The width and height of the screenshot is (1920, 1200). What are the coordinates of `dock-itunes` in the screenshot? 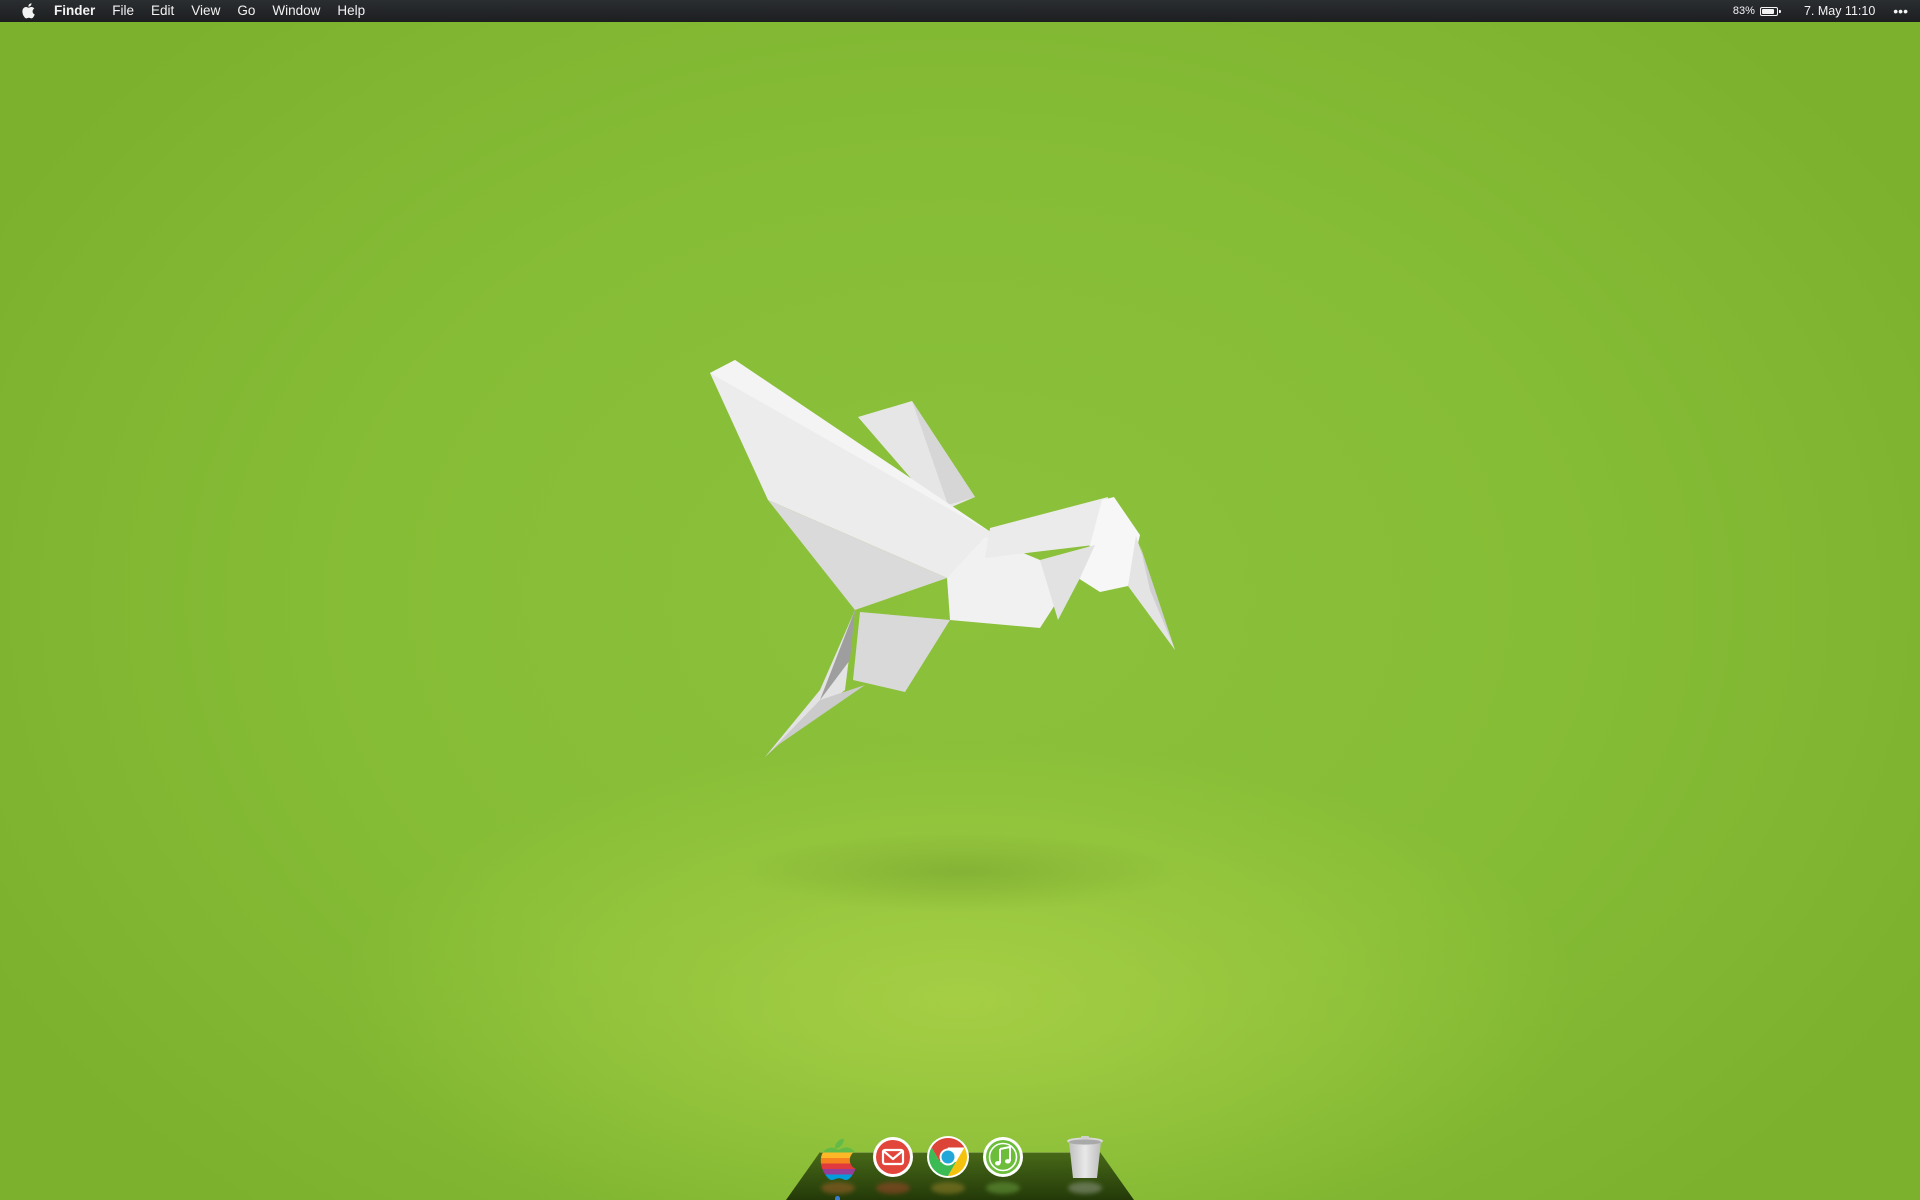 It's located at (1003, 1164).